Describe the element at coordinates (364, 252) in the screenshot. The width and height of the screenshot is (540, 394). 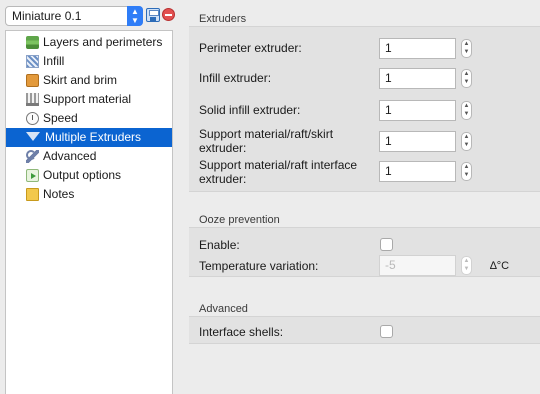
I see `ooze-prevention-group: Enable: Temperature variation: -5 ▲ ▼ ∆°C` at that location.